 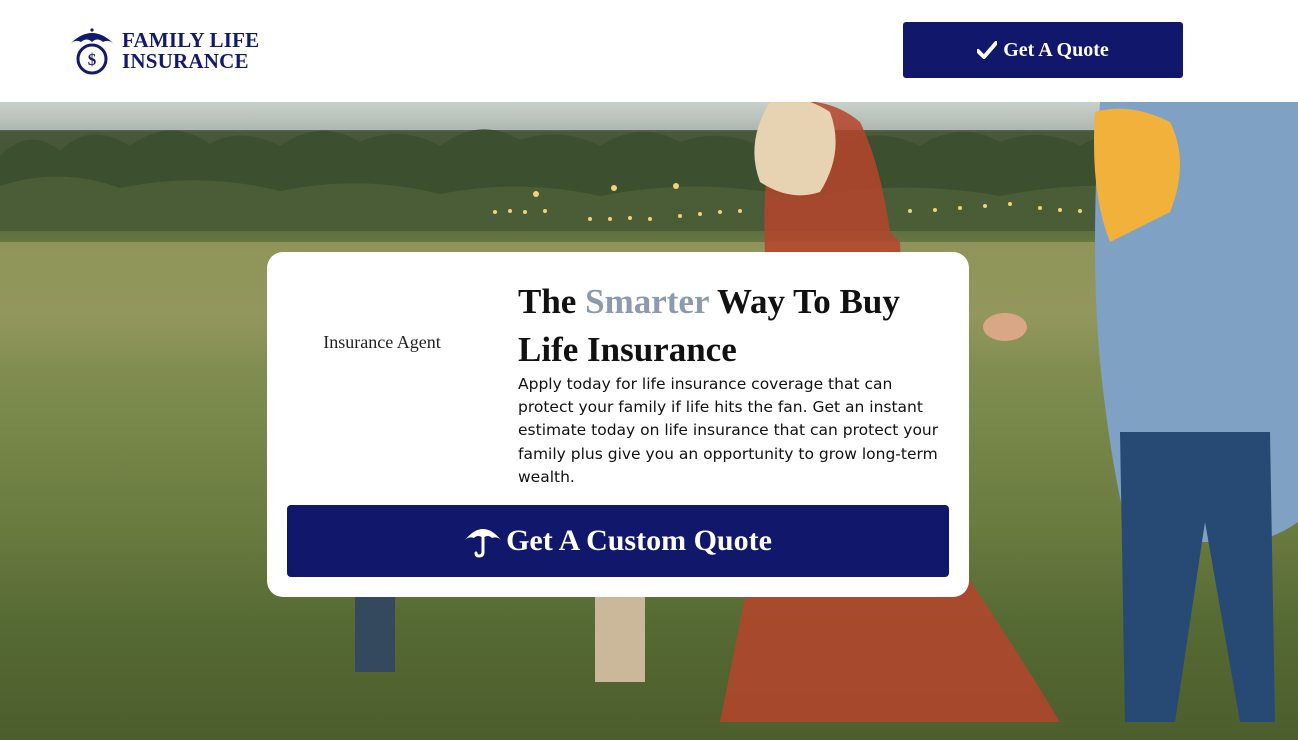 I want to click on site-header: $ FAMILY LIFE INSURANCE Get A Quote, so click(x=649, y=51).